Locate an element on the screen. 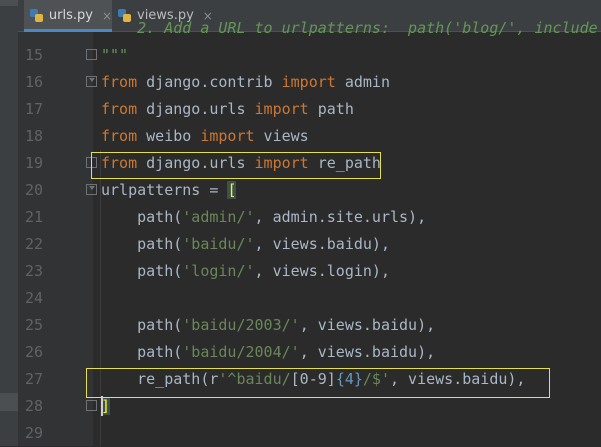 This screenshot has height=447, width=601. line-number: 24 is located at coordinates (33, 298).